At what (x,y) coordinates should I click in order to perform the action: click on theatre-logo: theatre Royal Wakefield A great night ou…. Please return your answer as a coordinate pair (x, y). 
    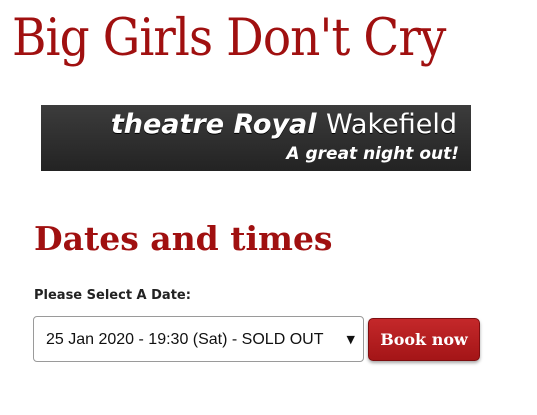
    Looking at the image, I should click on (256, 138).